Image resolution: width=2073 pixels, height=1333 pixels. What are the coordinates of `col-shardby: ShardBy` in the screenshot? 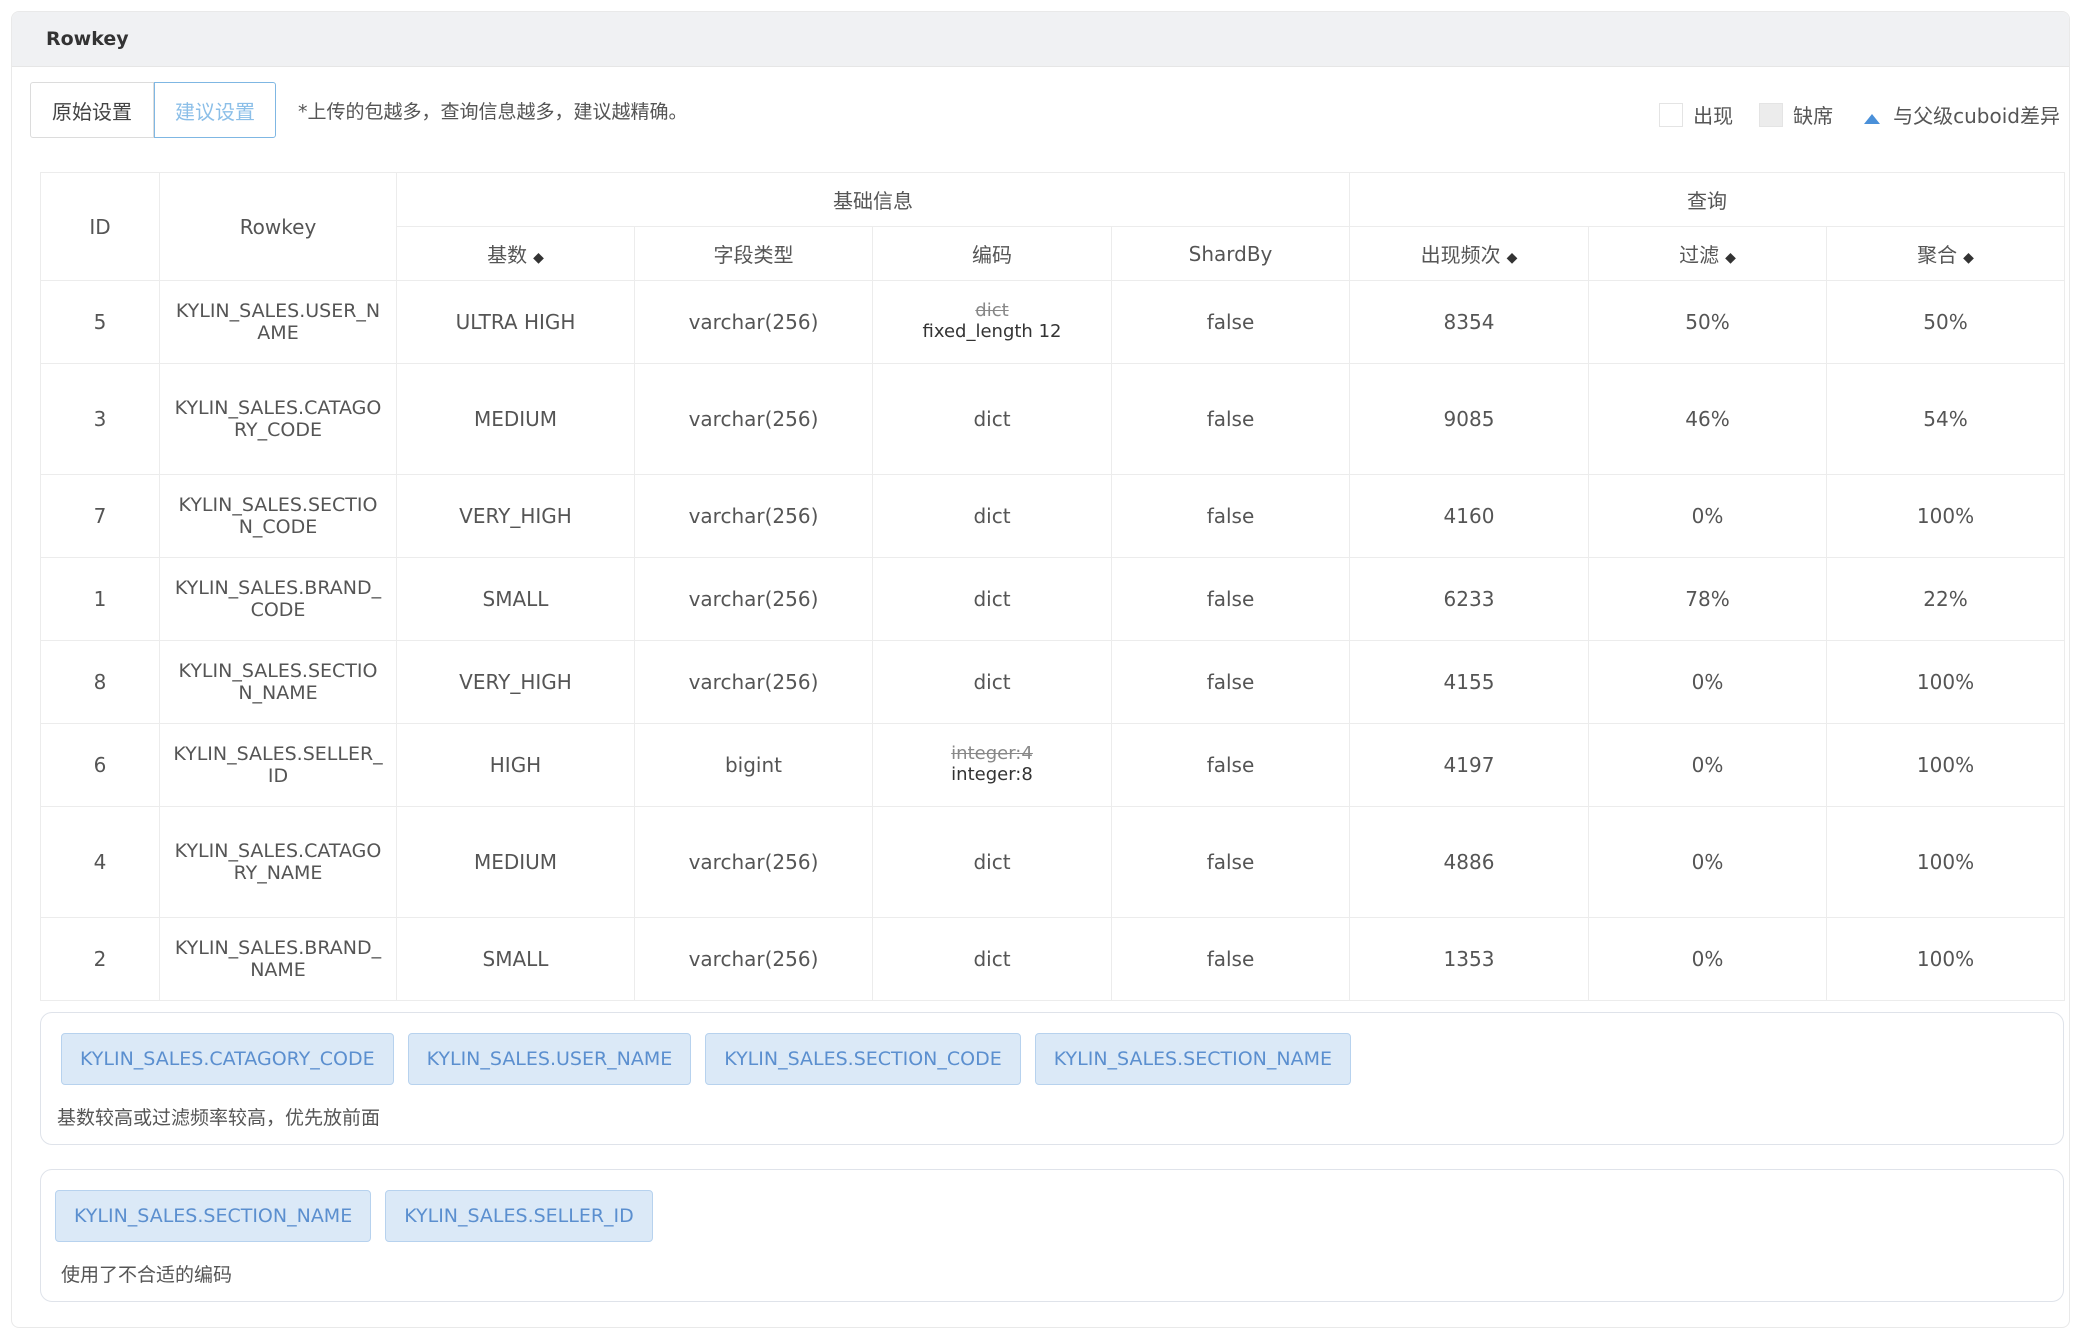 It's located at (1230, 253).